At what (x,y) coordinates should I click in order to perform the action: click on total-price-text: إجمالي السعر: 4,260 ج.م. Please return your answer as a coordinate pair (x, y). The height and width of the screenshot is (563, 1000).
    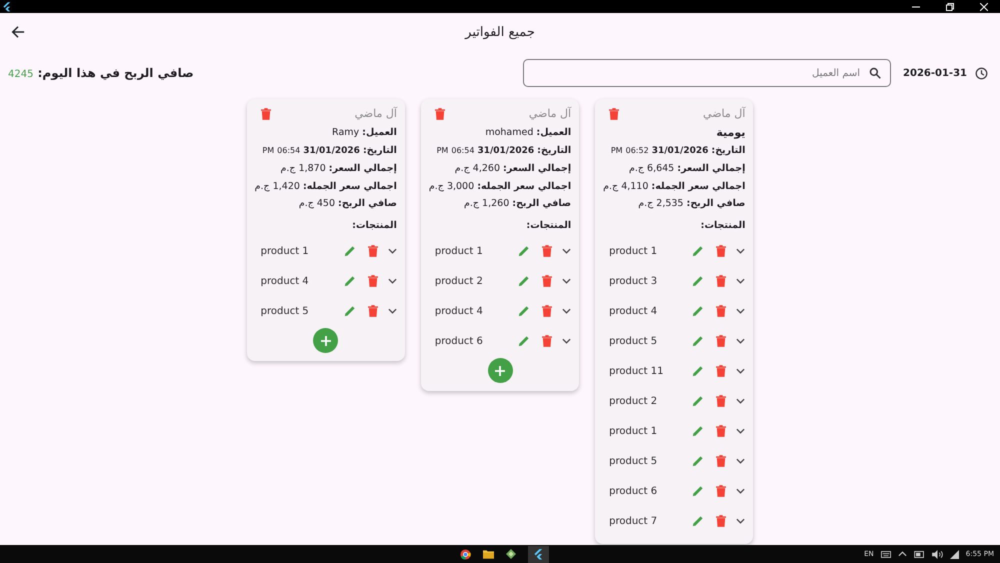
    Looking at the image, I should click on (513, 169).